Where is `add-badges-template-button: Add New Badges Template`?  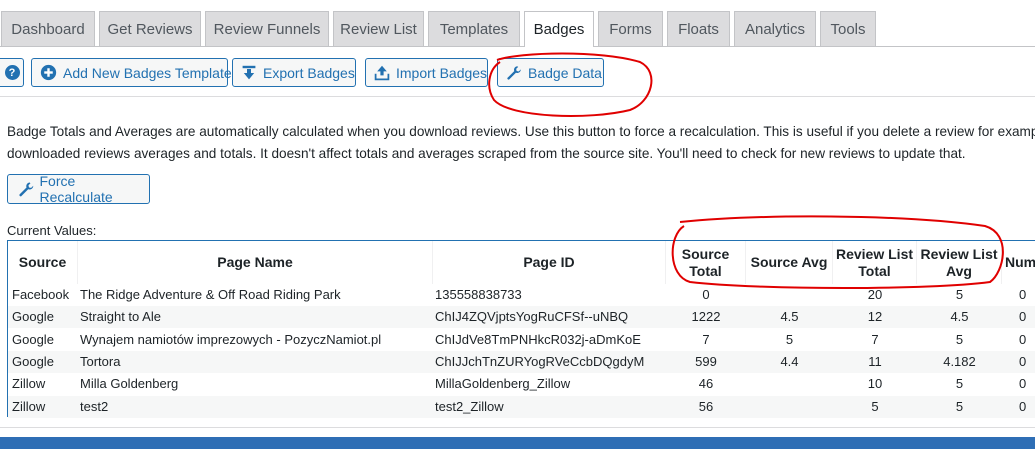
add-badges-template-button: Add New Badges Template is located at coordinates (131, 72).